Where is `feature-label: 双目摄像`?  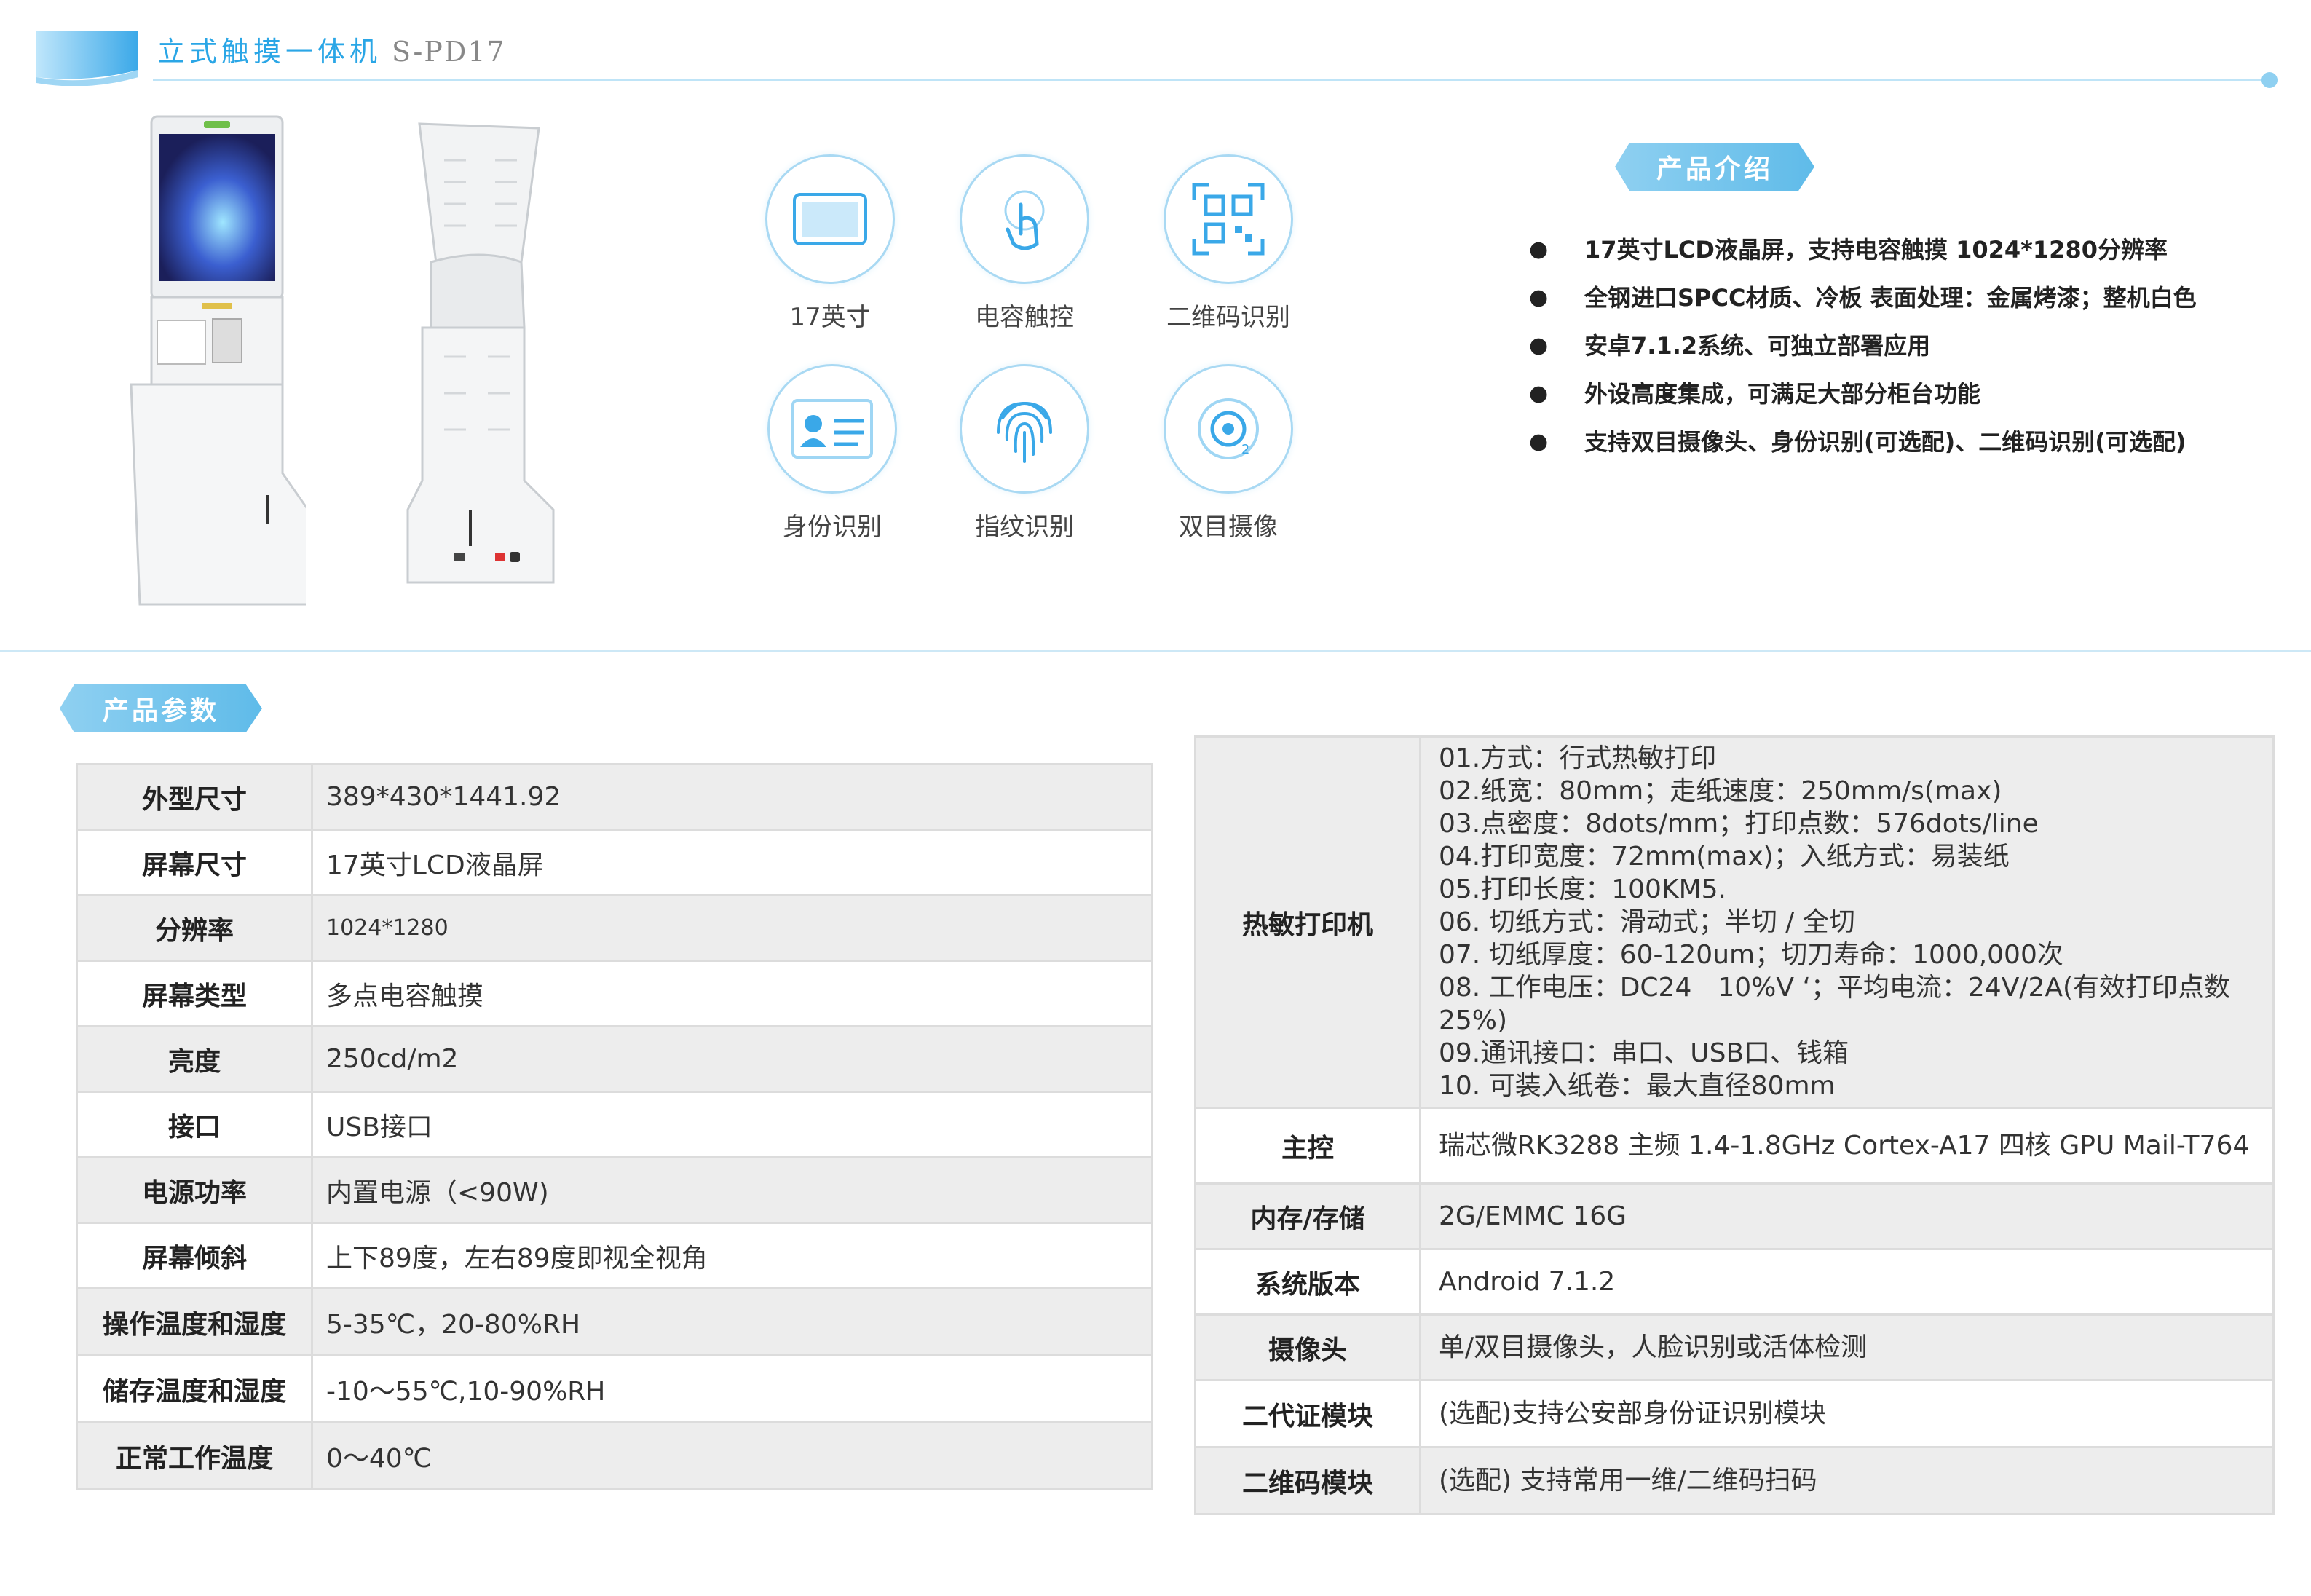 feature-label: 双目摄像 is located at coordinates (1228, 527).